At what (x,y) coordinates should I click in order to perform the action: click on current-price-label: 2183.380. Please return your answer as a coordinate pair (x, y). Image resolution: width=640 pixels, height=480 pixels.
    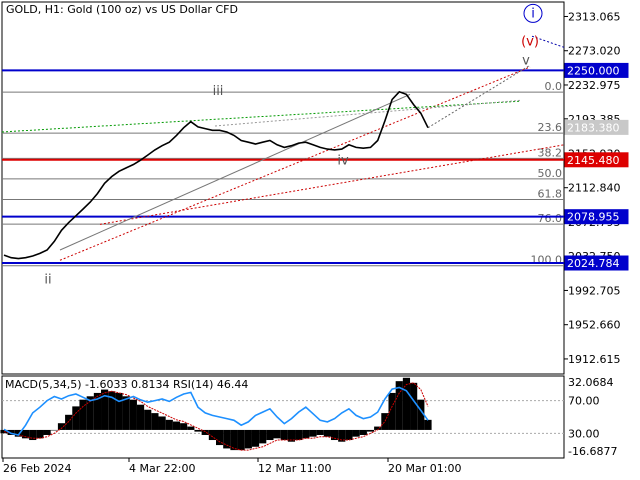
    Looking at the image, I should click on (593, 127).